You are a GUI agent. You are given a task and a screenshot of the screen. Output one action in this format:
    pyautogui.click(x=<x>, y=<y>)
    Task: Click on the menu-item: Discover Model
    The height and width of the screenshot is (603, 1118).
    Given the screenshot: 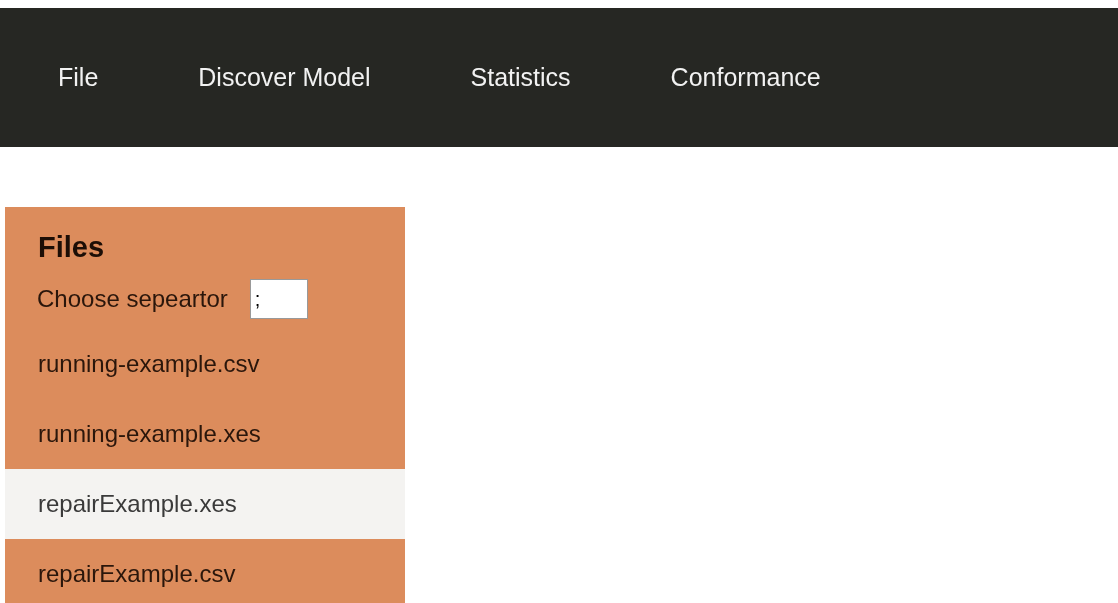 What is the action you would take?
    pyautogui.click(x=284, y=77)
    